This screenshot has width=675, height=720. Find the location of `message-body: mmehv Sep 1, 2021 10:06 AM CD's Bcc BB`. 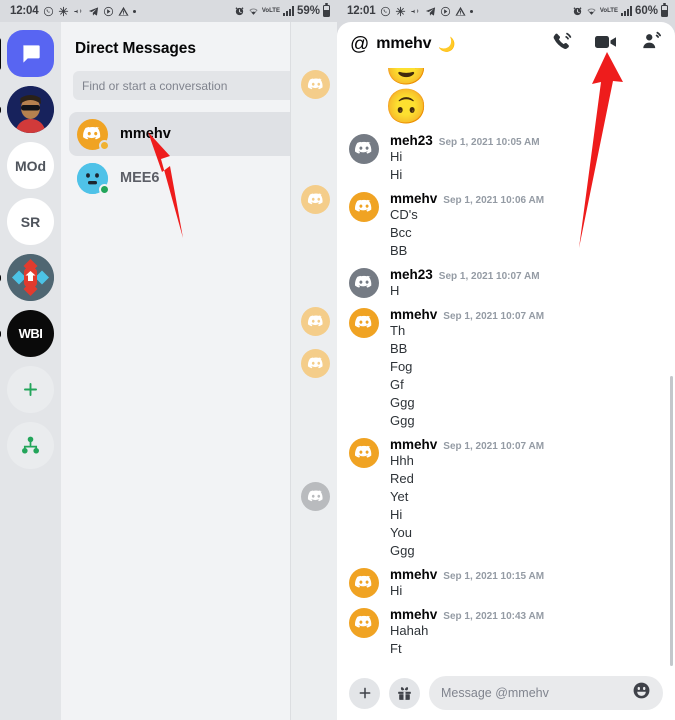

message-body: mmehv Sep 1, 2021 10:06 AM CD's Bcc BB is located at coordinates (526, 225).